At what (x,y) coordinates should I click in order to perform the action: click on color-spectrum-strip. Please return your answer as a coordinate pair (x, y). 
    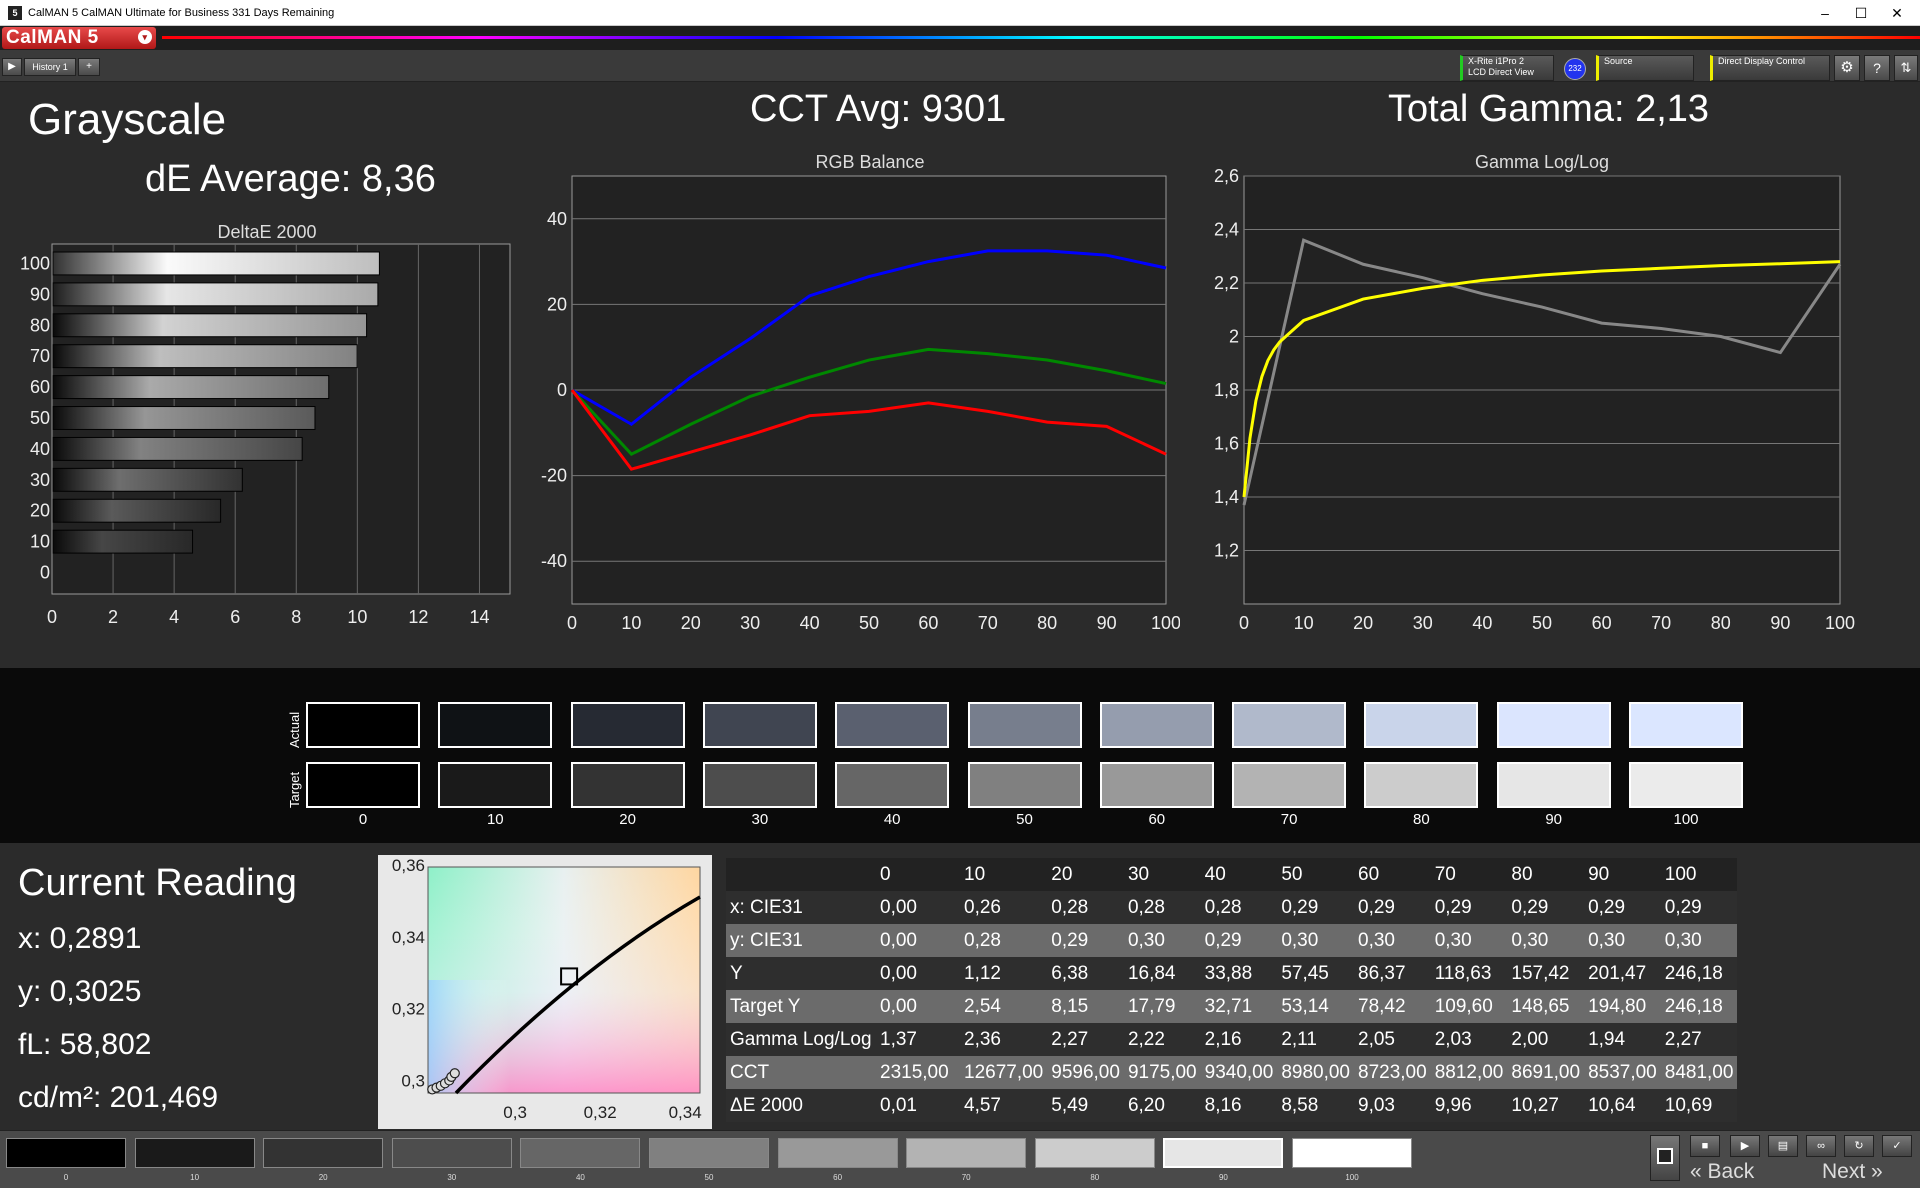
    Looking at the image, I should click on (1041, 37).